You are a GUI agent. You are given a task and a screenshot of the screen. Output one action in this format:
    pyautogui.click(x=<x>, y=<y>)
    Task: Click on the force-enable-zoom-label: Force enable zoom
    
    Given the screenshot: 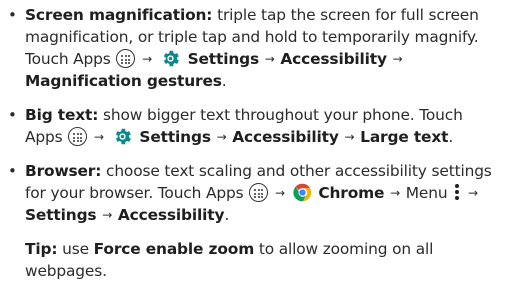 What is the action you would take?
    pyautogui.click(x=174, y=249)
    